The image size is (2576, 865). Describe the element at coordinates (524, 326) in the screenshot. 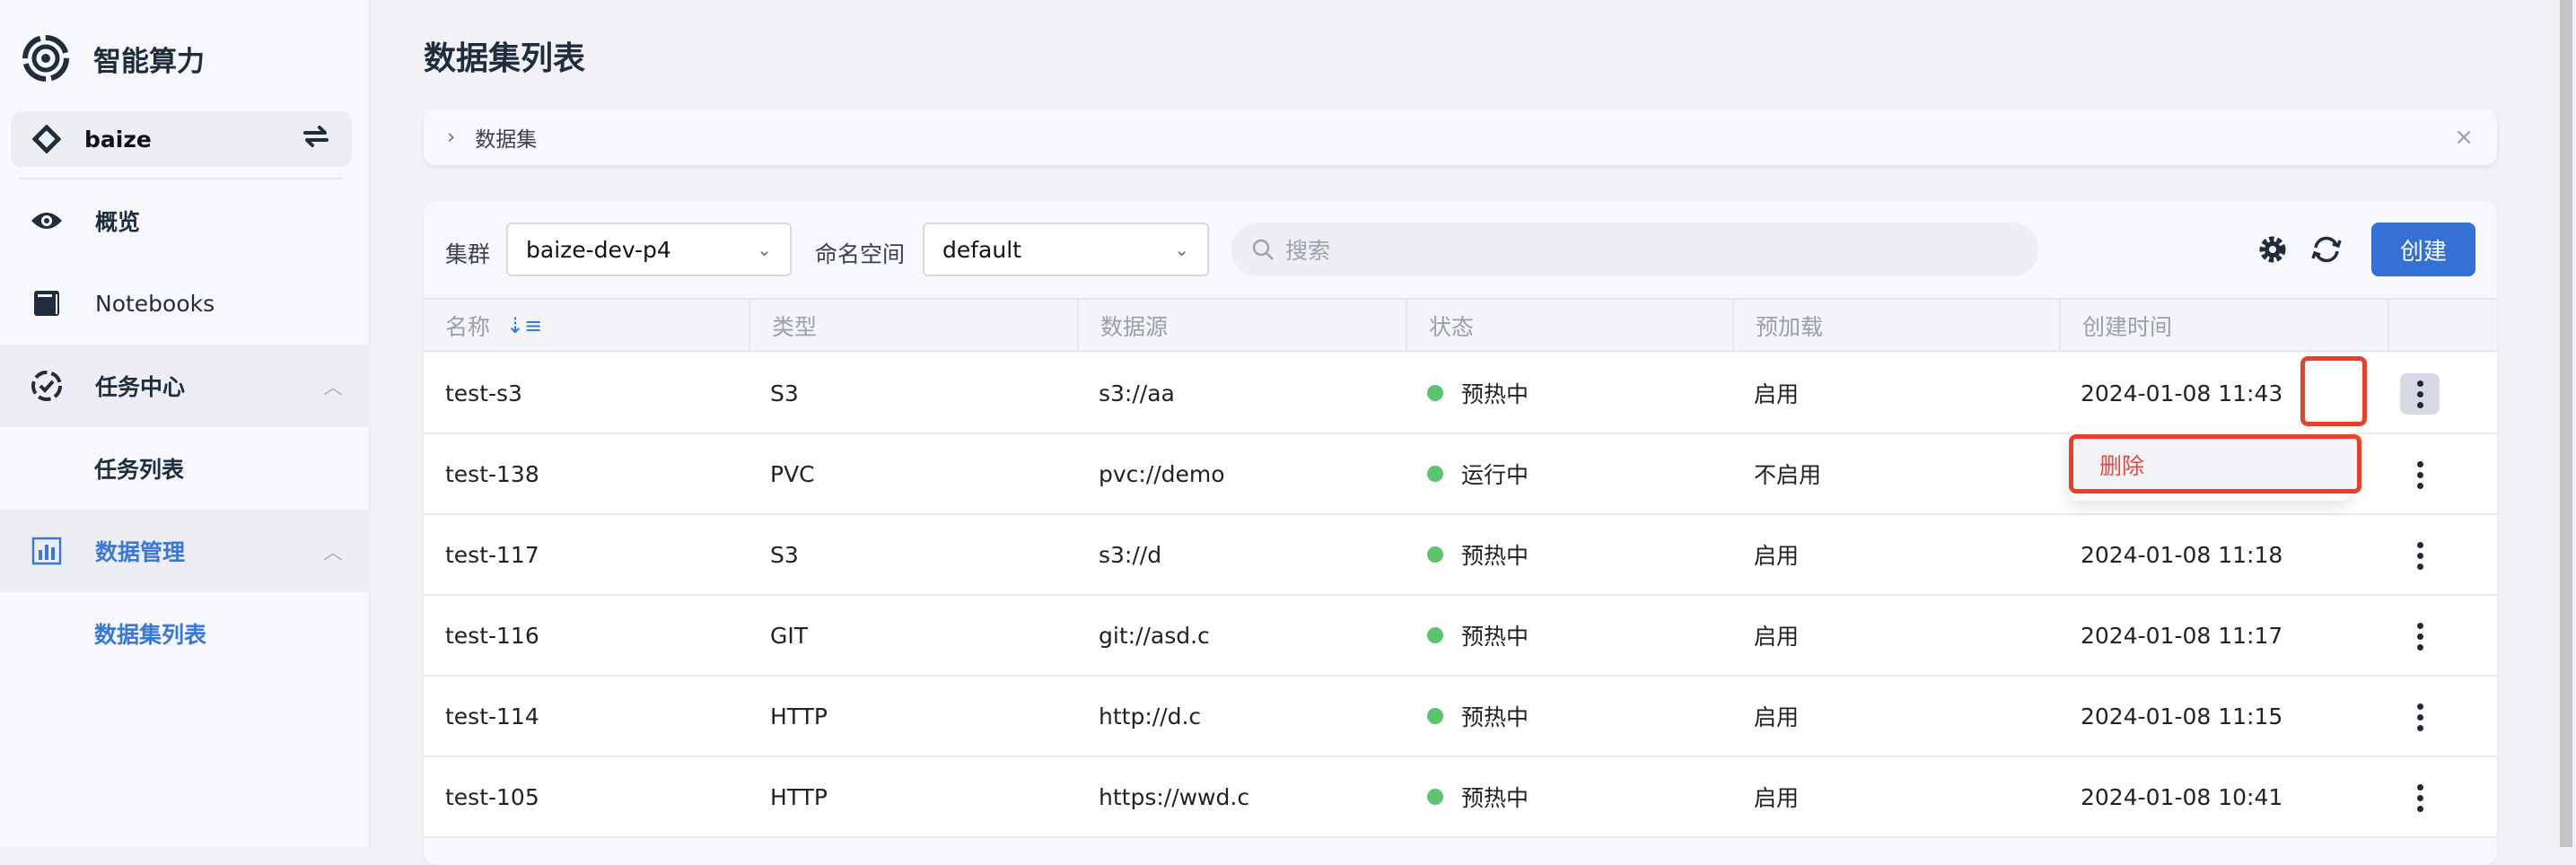

I see `sort-icon: ⇣≡` at that location.